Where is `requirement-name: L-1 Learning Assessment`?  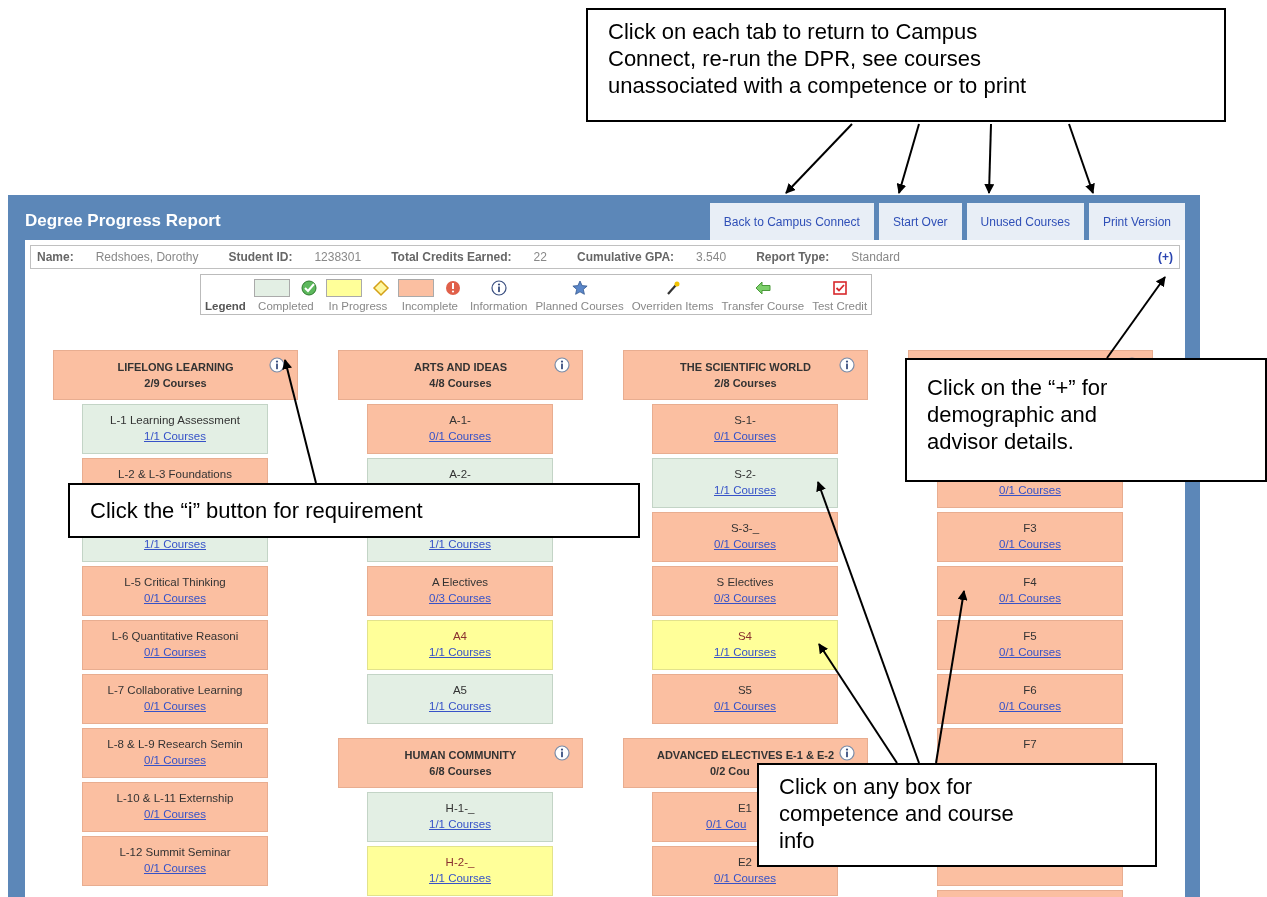 requirement-name: L-1 Learning Assessment is located at coordinates (175, 421).